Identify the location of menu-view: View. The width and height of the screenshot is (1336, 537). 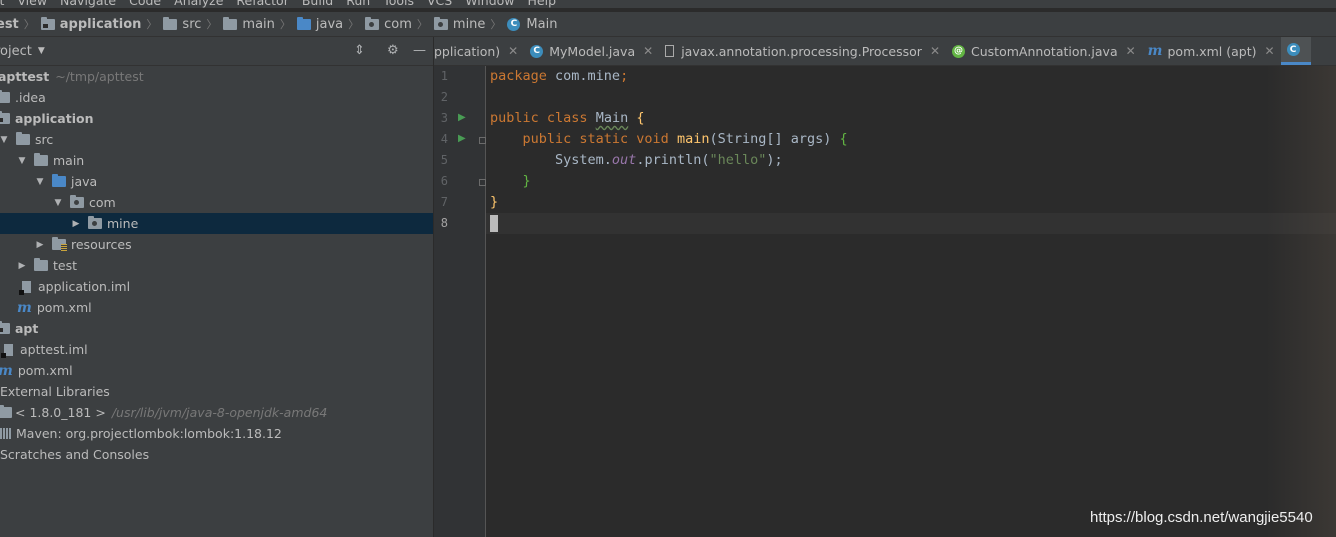
(32, 4).